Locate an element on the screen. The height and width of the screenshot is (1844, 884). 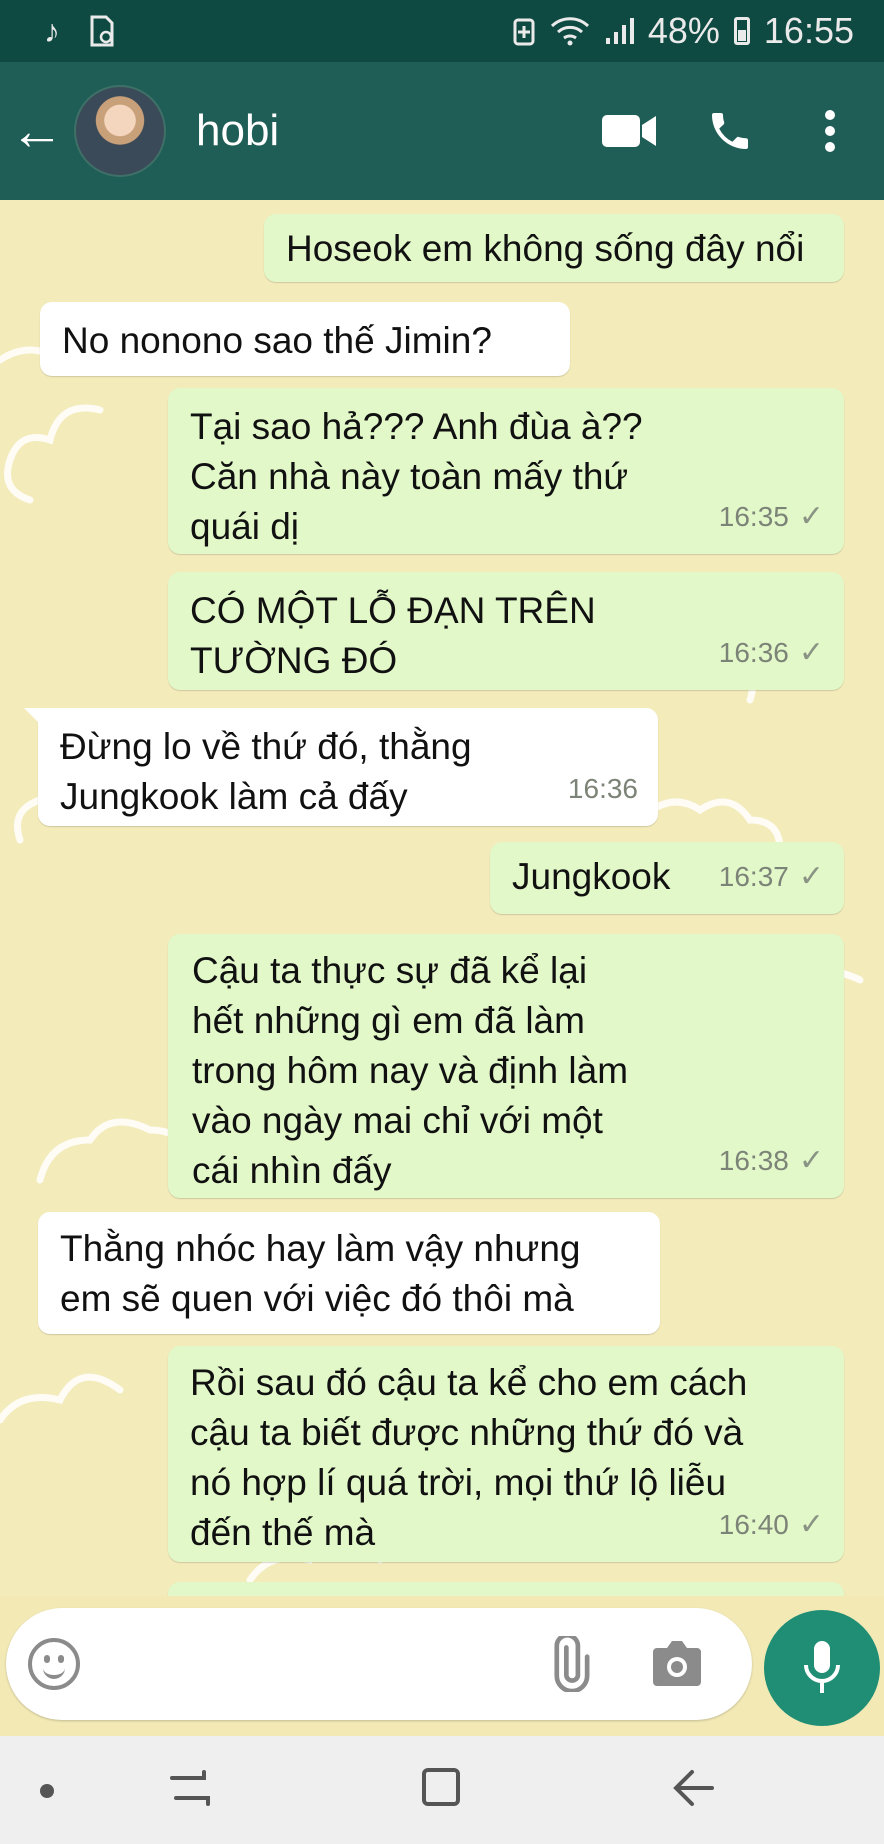
mic-button is located at coordinates (822, 1668).